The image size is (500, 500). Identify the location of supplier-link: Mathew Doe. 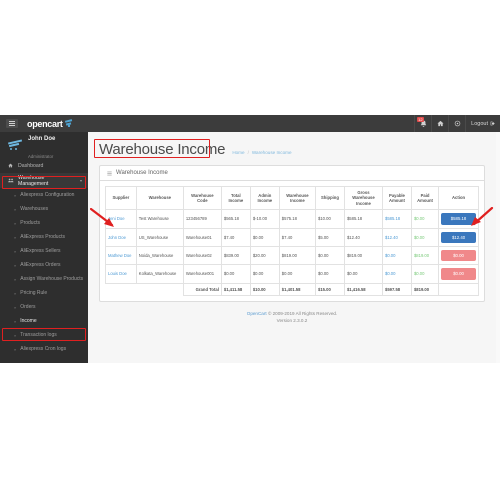
(120, 255).